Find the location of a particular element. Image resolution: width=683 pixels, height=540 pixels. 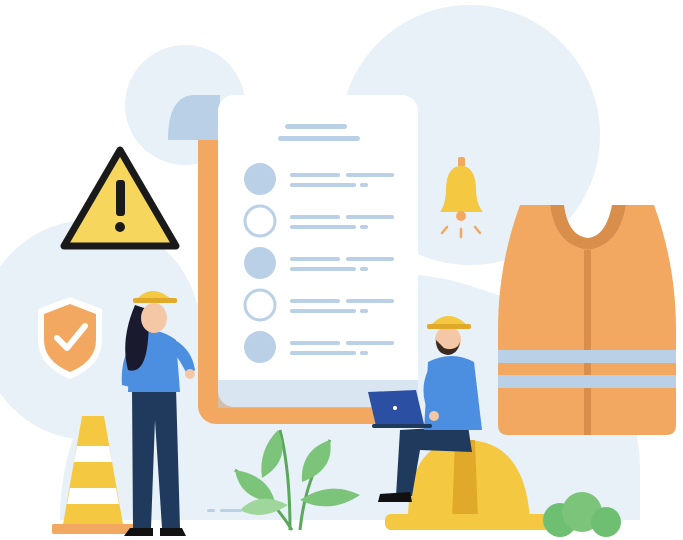

checklist-subtitle-line is located at coordinates (319, 138).